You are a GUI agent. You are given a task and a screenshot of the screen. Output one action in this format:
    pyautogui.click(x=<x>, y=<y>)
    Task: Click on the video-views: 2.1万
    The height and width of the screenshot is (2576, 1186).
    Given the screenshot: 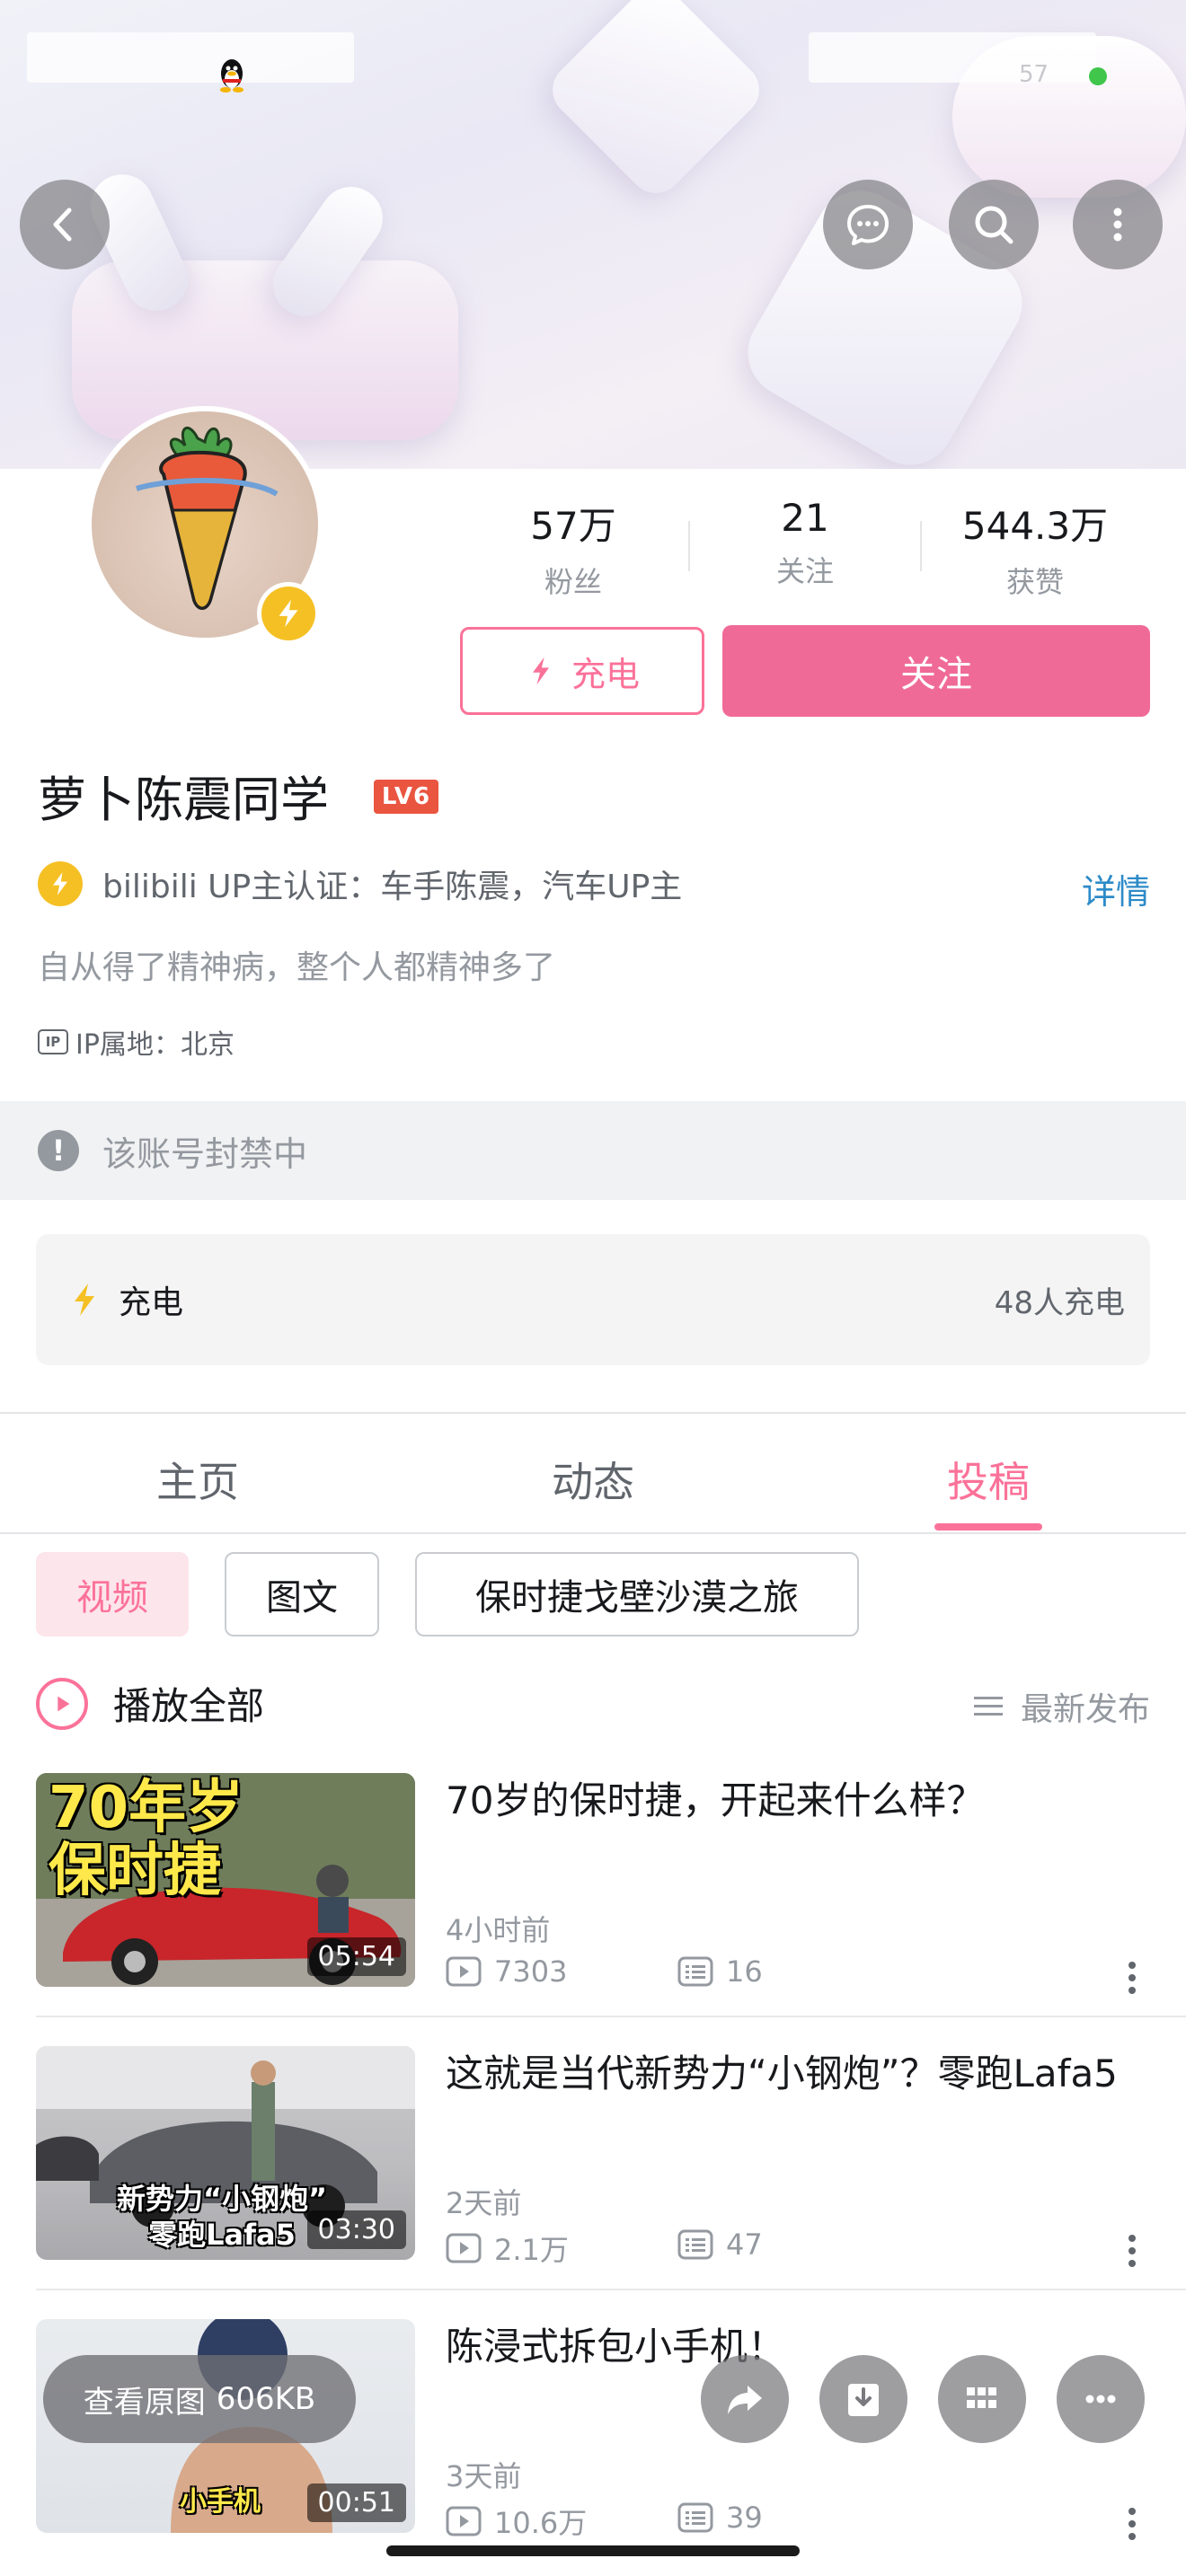 What is the action you would take?
    pyautogui.click(x=508, y=2248)
    